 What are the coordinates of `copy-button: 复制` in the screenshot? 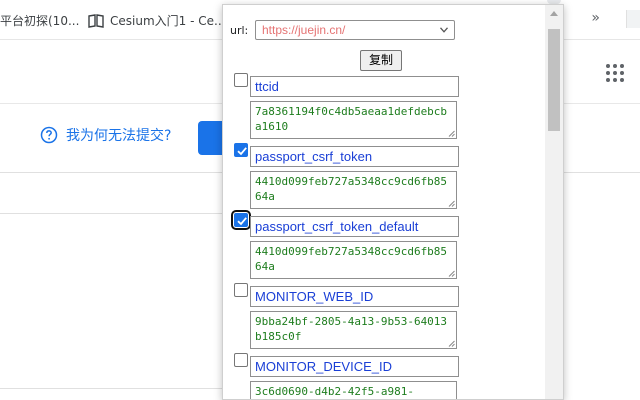 It's located at (381, 60).